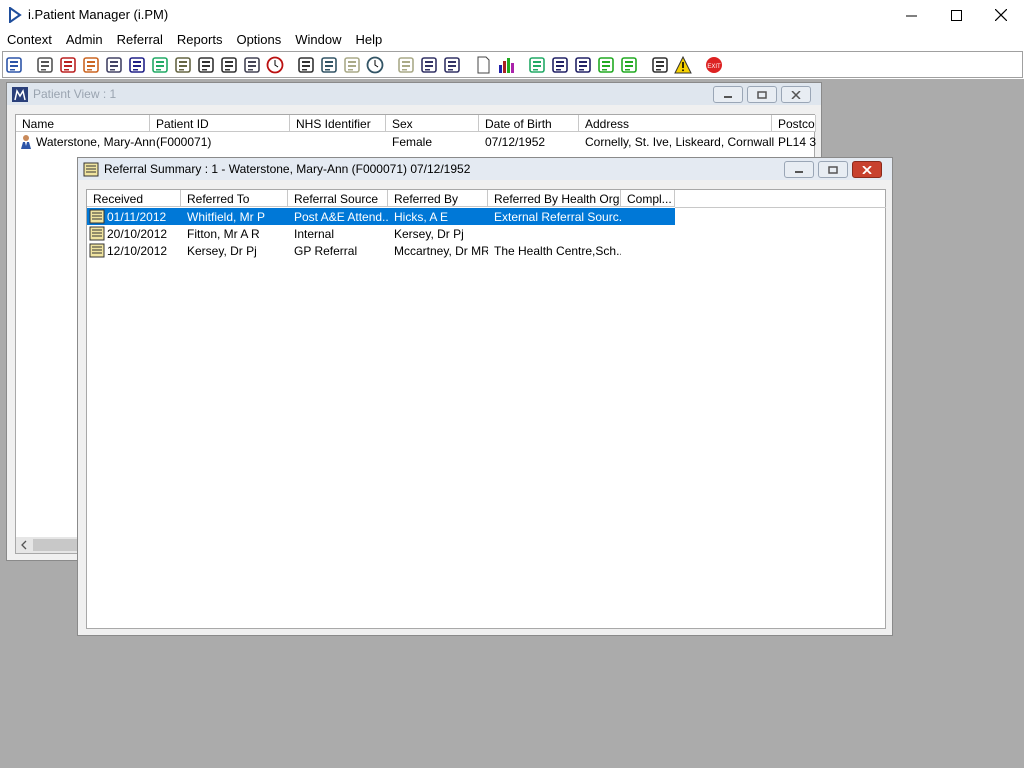 The image size is (1024, 768). What do you see at coordinates (432, 123) in the screenshot?
I see `col-sex: Sex` at bounding box center [432, 123].